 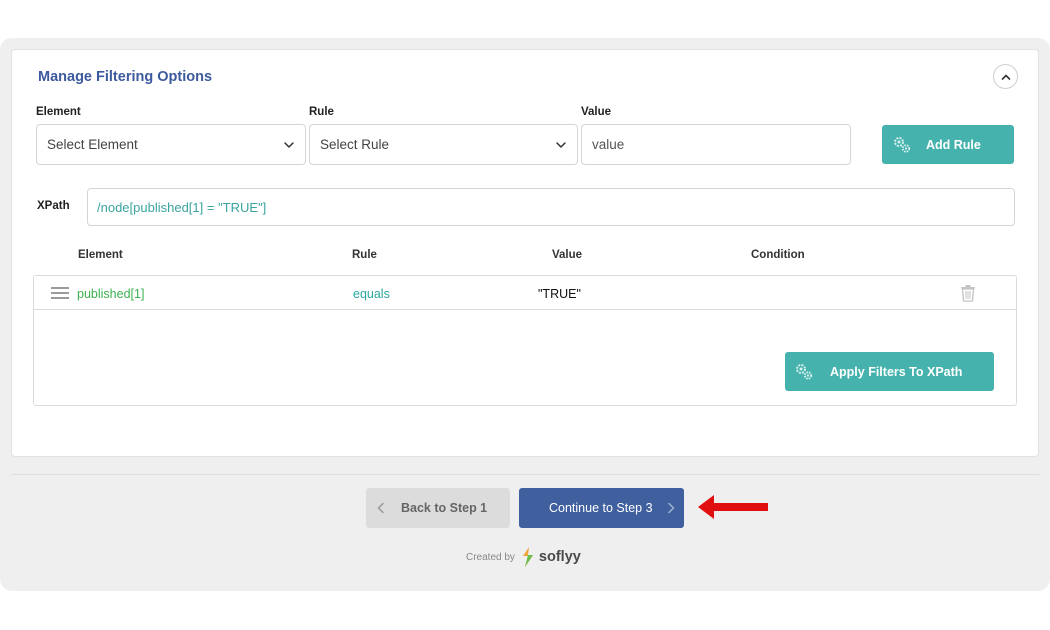 I want to click on apply-filters-label: Apply Filters To XPath, so click(x=896, y=371).